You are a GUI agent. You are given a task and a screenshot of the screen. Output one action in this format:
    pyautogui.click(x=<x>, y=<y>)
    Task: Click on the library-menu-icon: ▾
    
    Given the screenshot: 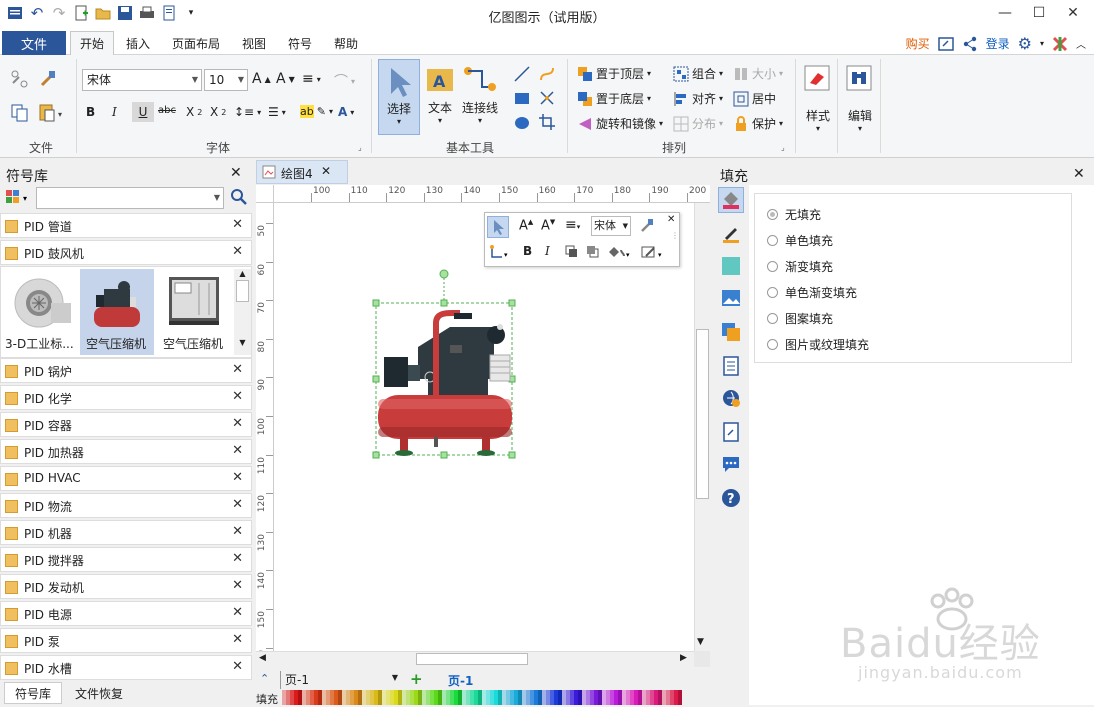 What is the action you would take?
    pyautogui.click(x=18, y=197)
    